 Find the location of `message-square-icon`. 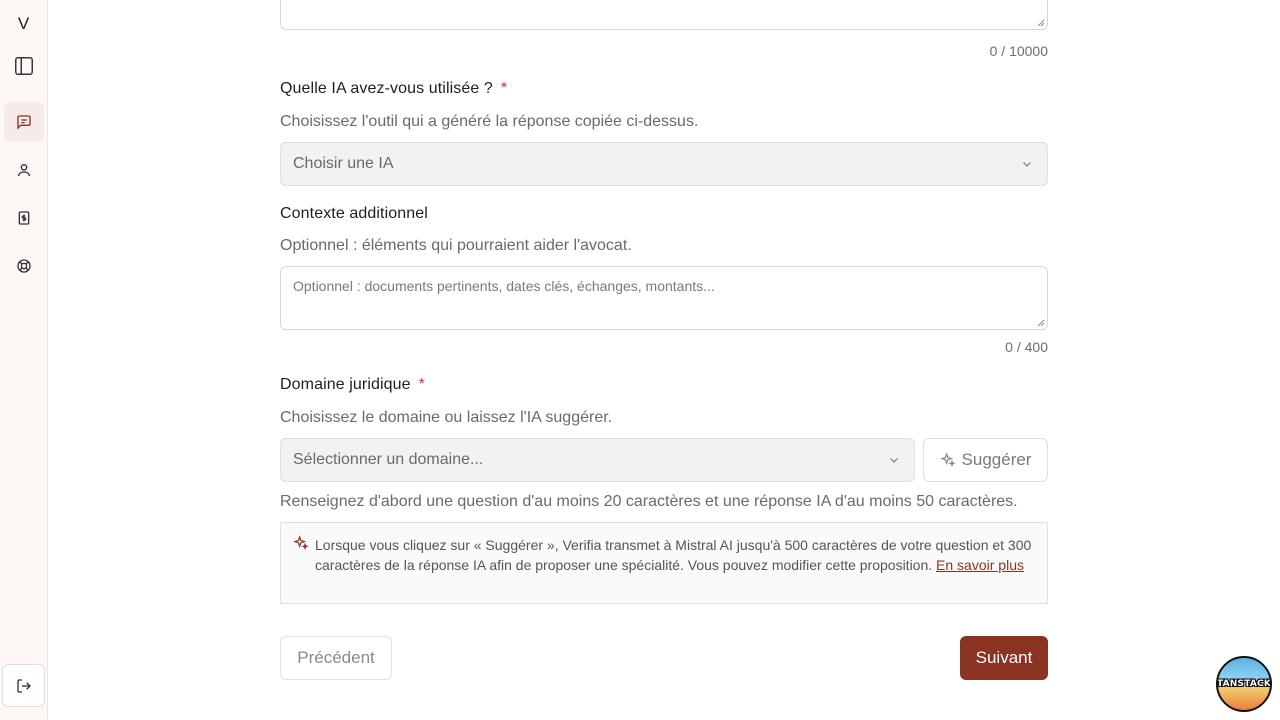

message-square-icon is located at coordinates (24, 122).